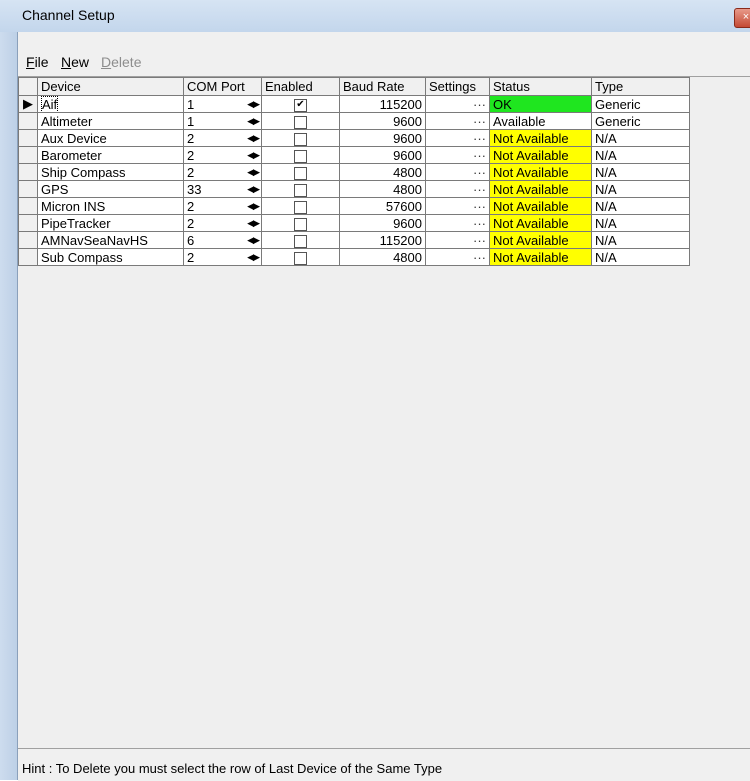  I want to click on baud-rate-cell: 57600, so click(382, 206).